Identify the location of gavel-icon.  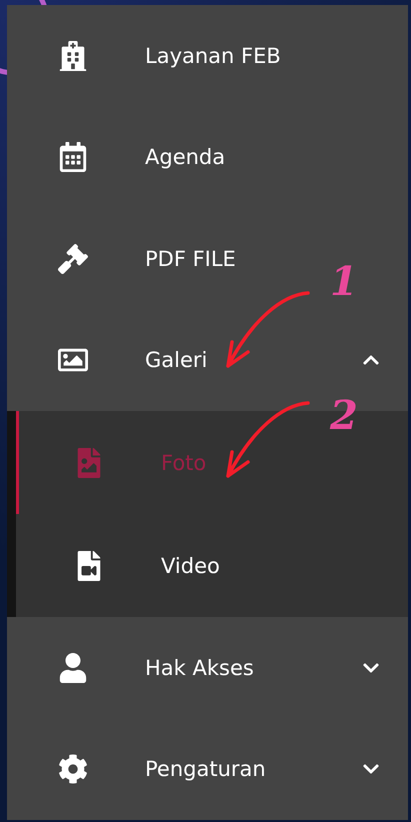
(73, 259).